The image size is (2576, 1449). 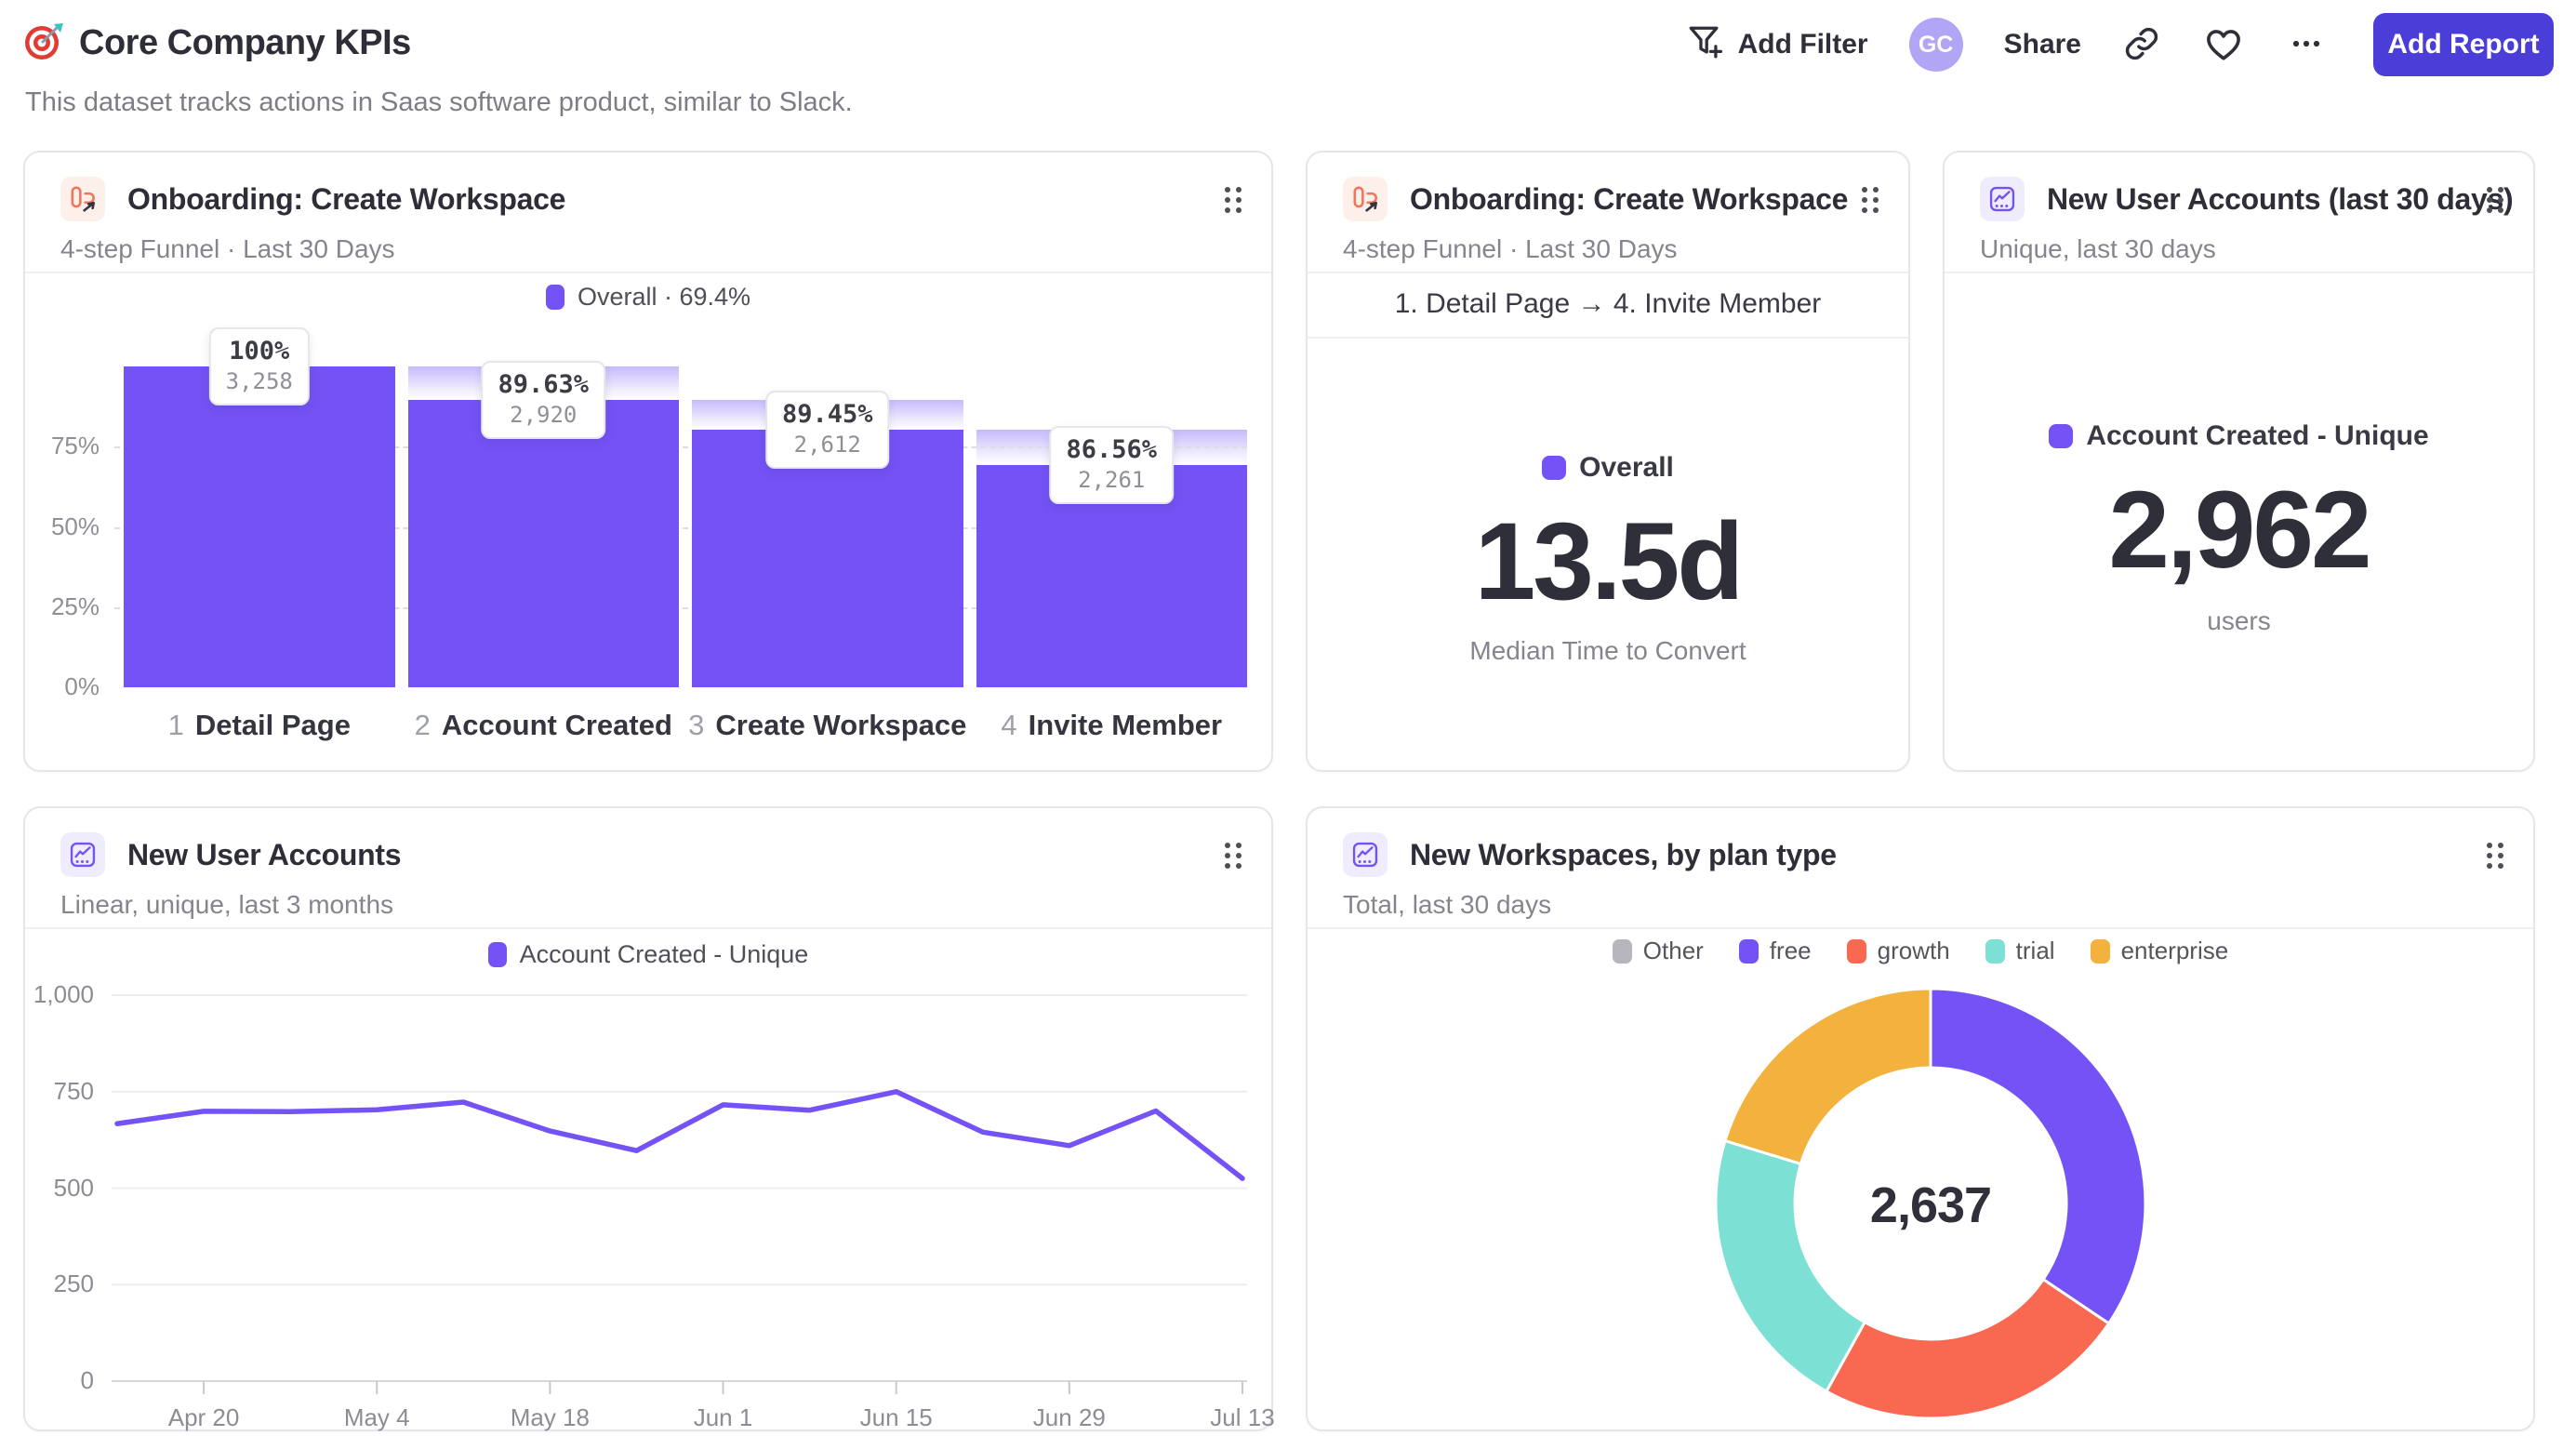 I want to click on step-number: 3, so click(x=696, y=725).